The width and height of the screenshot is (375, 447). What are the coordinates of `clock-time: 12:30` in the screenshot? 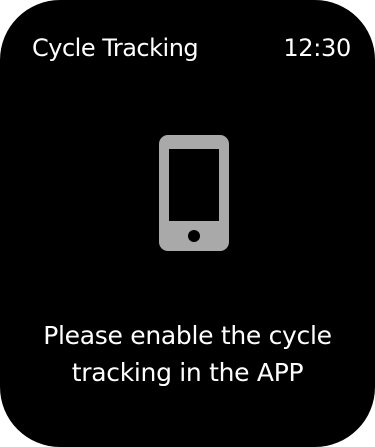 It's located at (317, 48).